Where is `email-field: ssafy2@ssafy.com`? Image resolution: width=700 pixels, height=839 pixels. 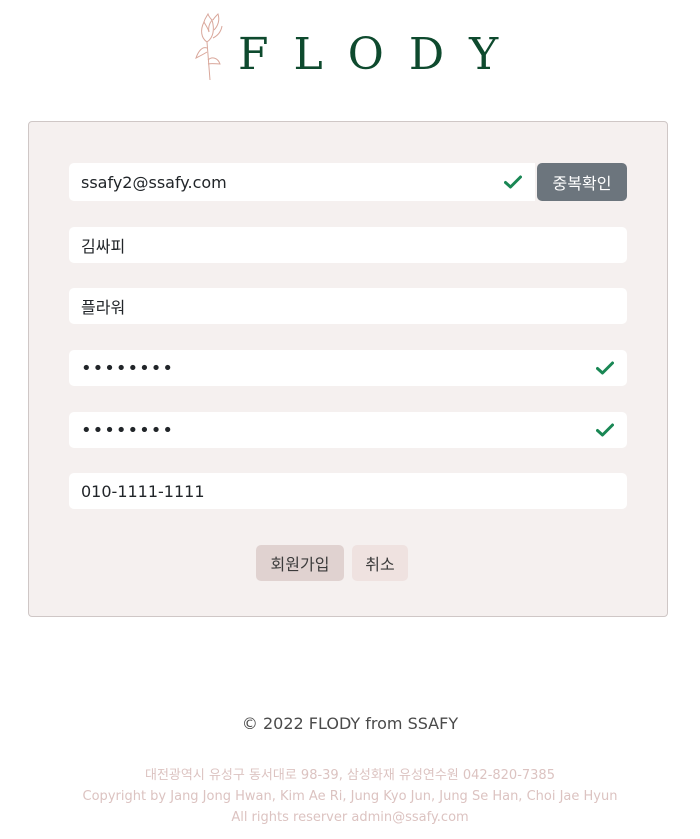 email-field: ssafy2@ssafy.com is located at coordinates (302, 182).